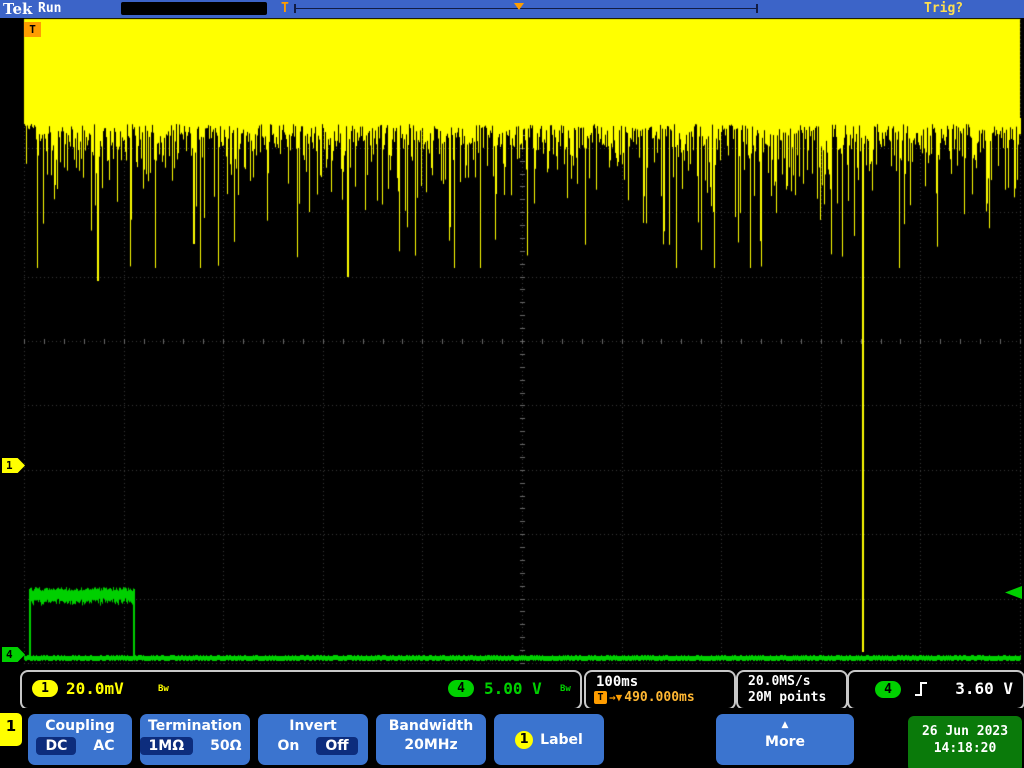 This screenshot has height=768, width=1024. I want to click on header-bar: Tek Run T Trig?, so click(512, 9).